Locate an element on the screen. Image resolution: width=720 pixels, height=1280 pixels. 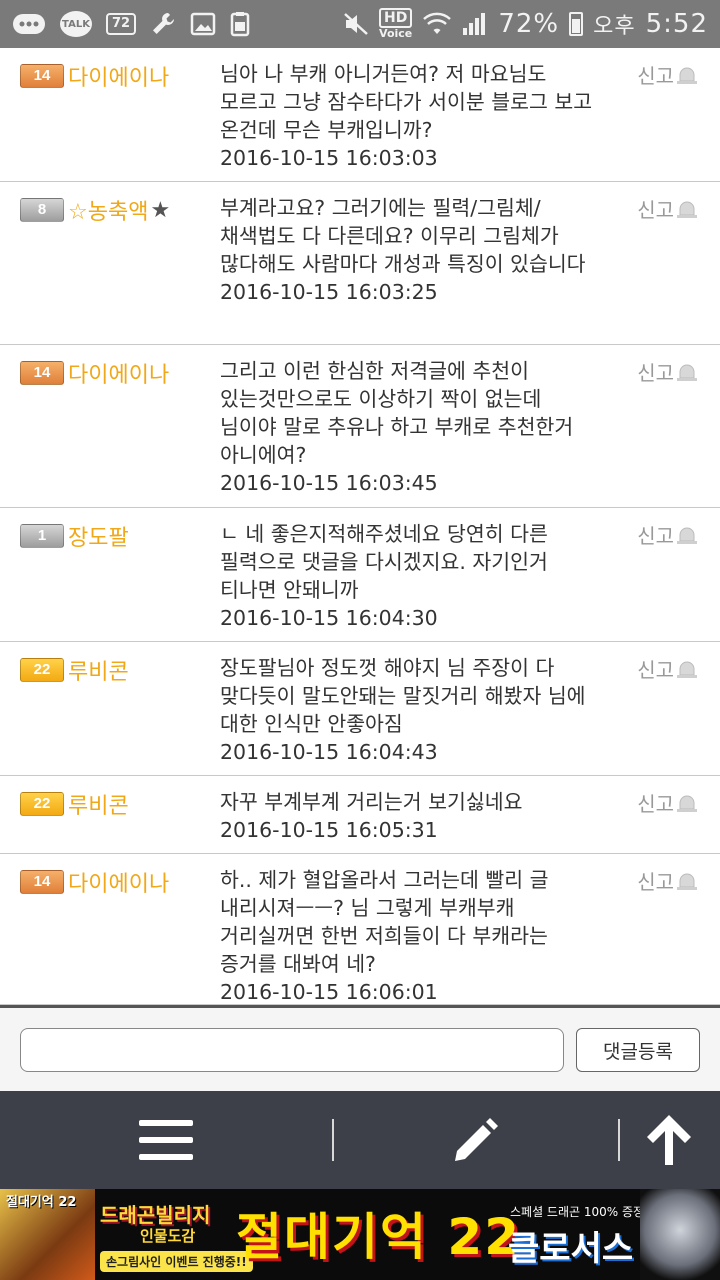
comment-author: 1 장도팔 is located at coordinates (74, 536).